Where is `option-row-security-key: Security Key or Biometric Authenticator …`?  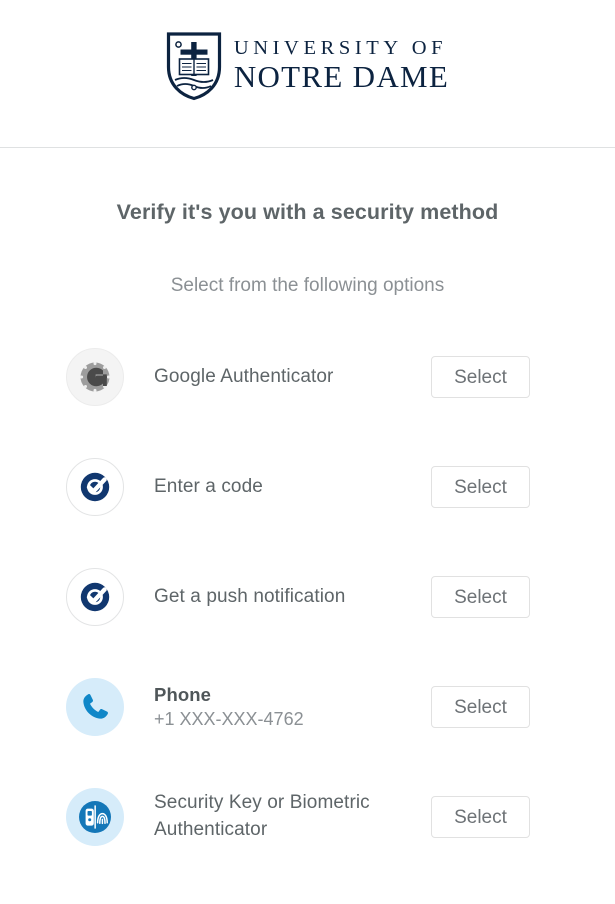
option-row-security-key: Security Key or Biometric Authenticator … is located at coordinates (307, 817).